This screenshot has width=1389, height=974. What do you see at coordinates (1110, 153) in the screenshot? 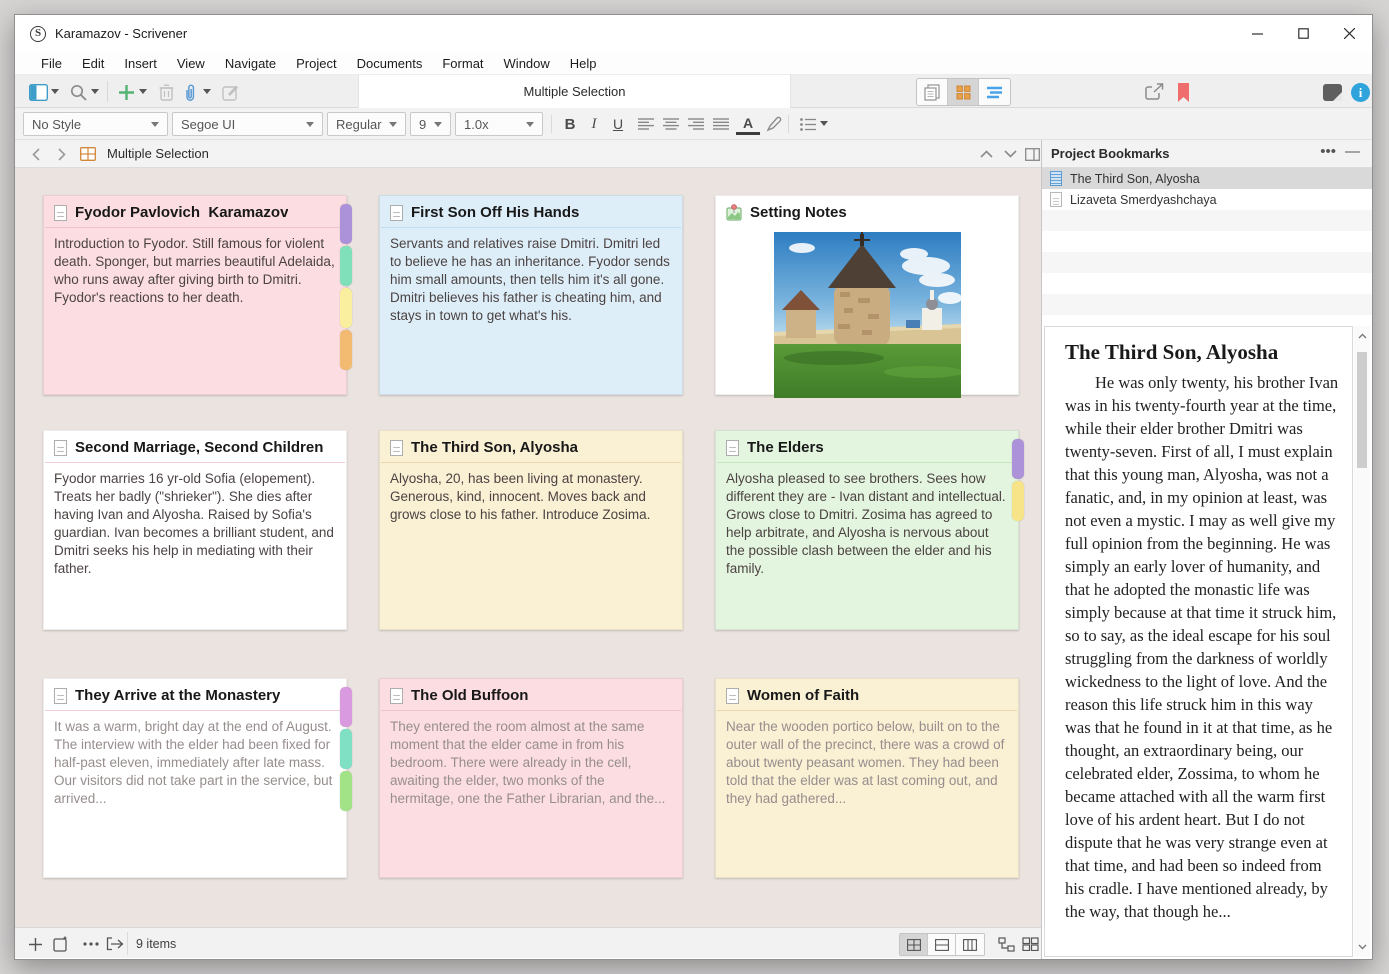
I see `bookmarks-title: Project Bookmarks` at bounding box center [1110, 153].